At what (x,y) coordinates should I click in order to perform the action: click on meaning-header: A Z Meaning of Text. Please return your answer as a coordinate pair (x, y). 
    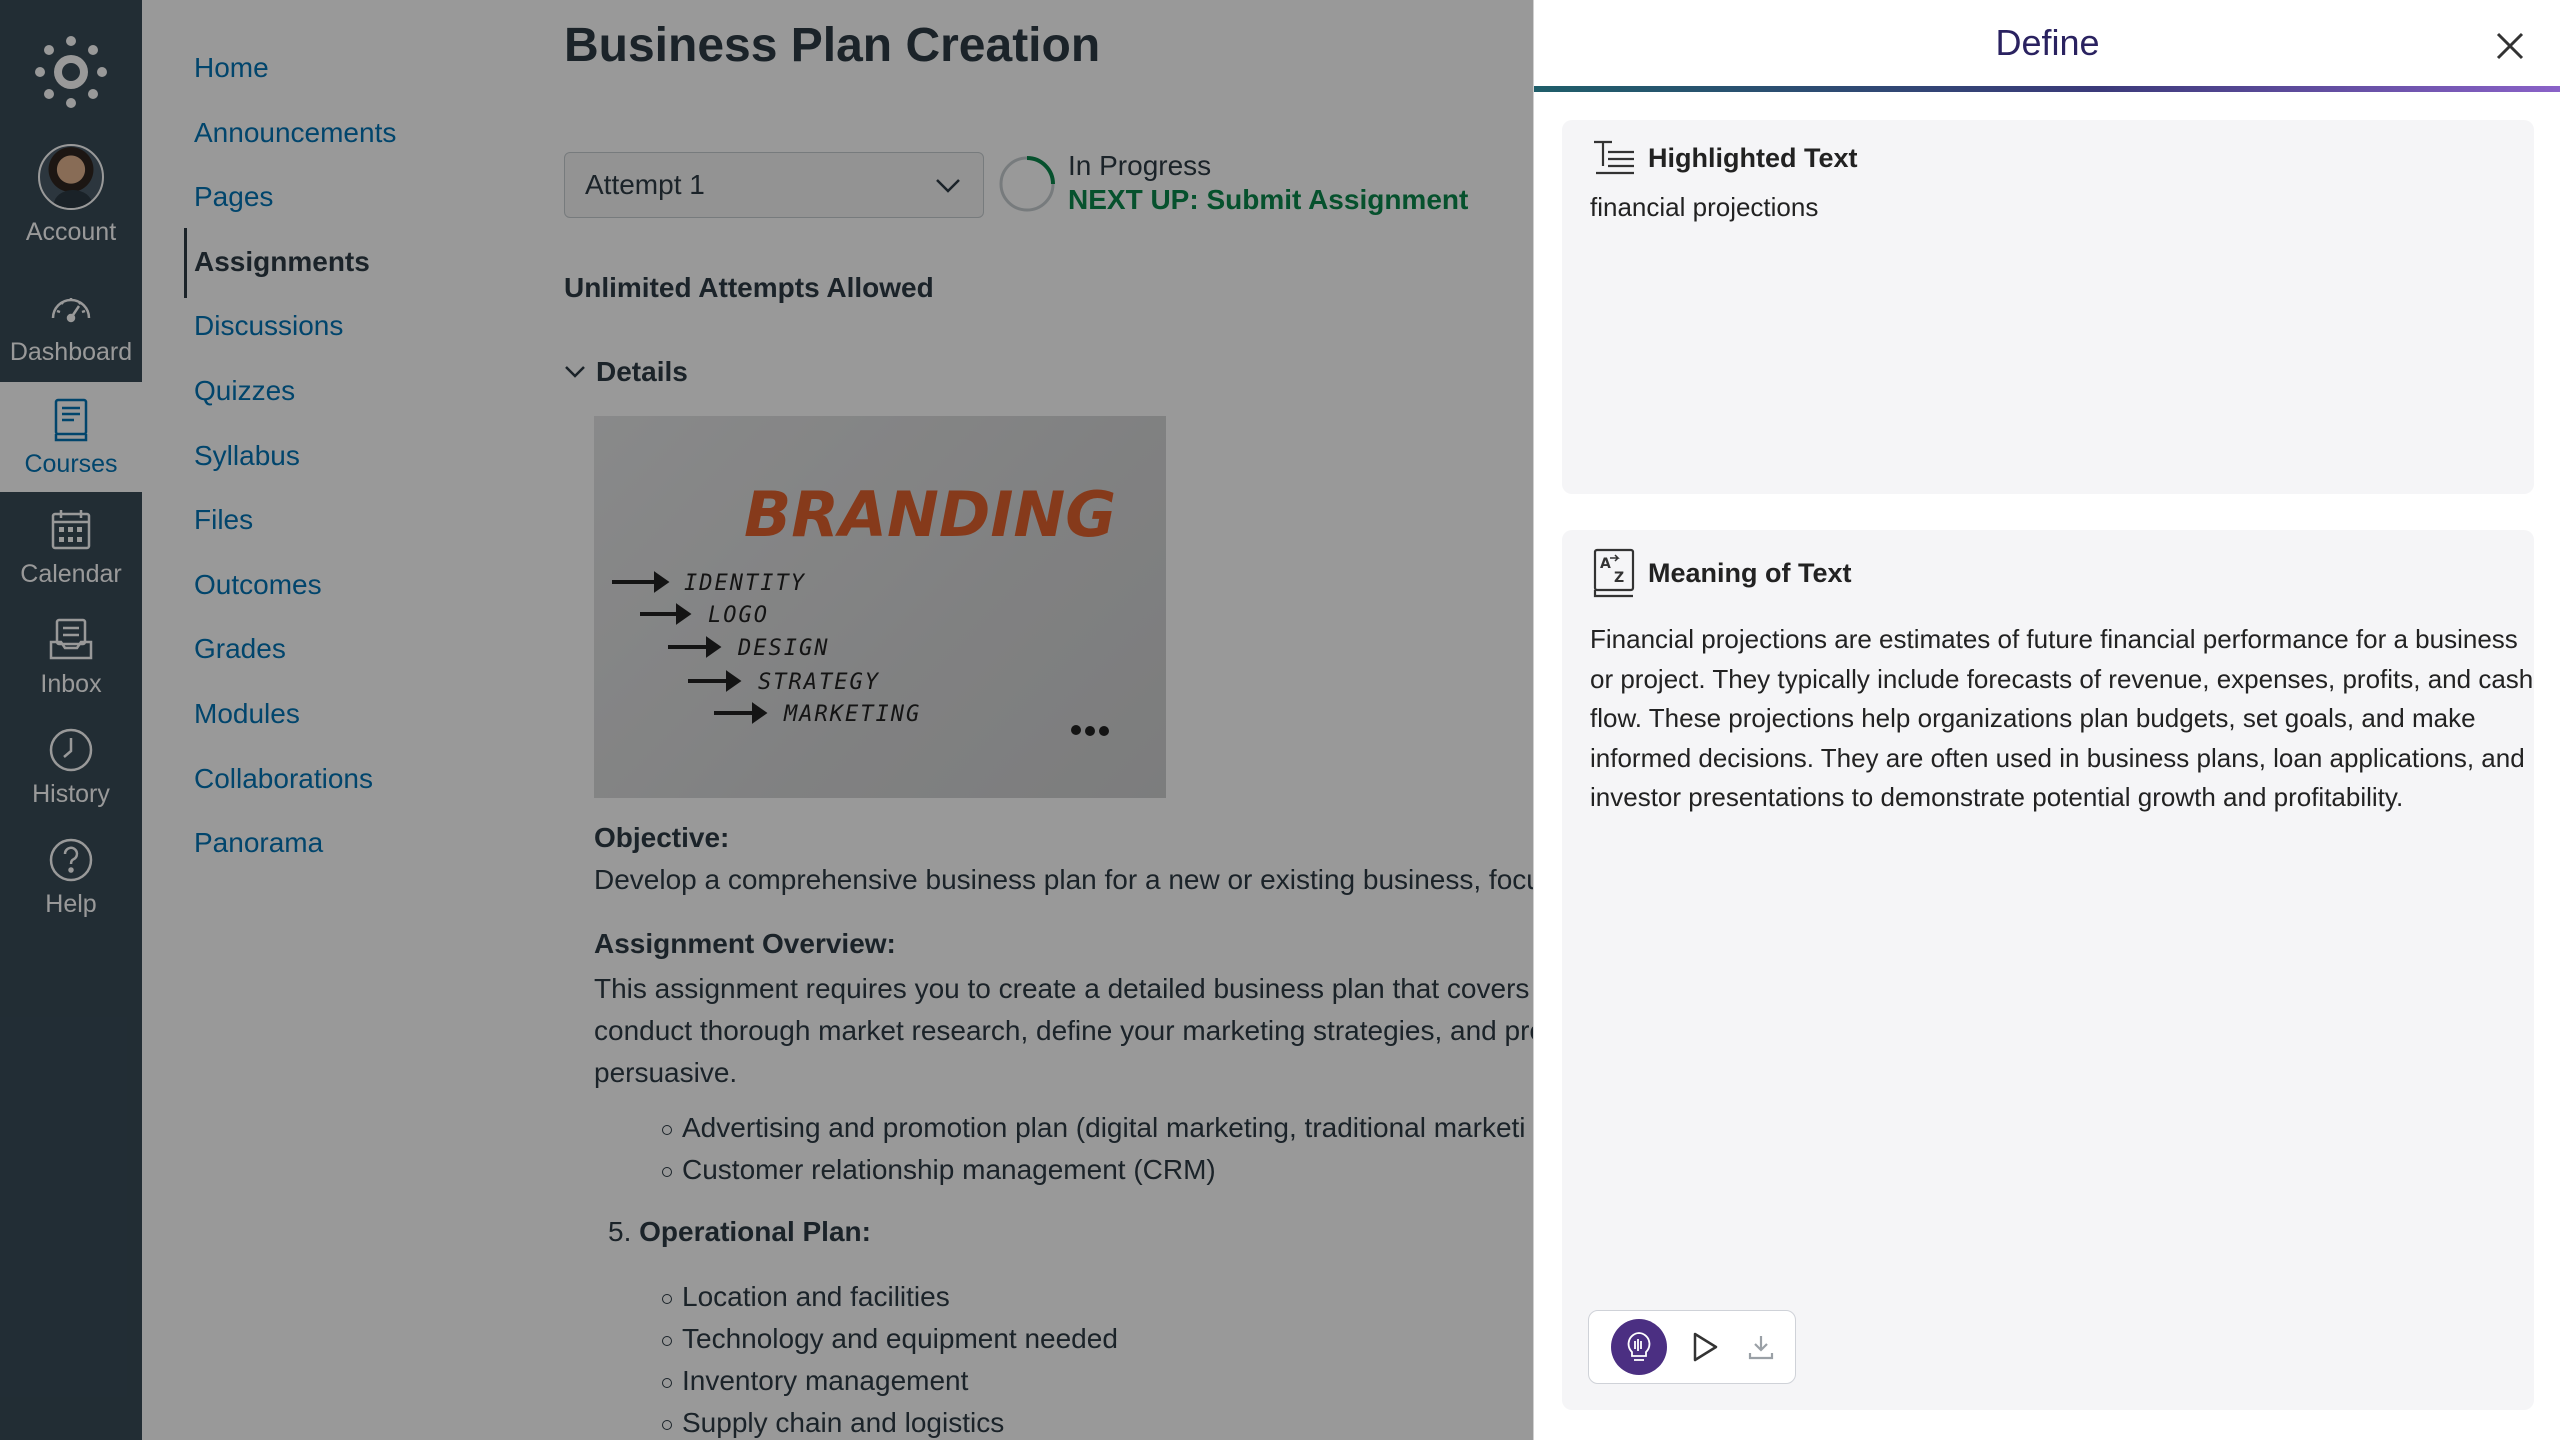
    Looking at the image, I should click on (1722, 573).